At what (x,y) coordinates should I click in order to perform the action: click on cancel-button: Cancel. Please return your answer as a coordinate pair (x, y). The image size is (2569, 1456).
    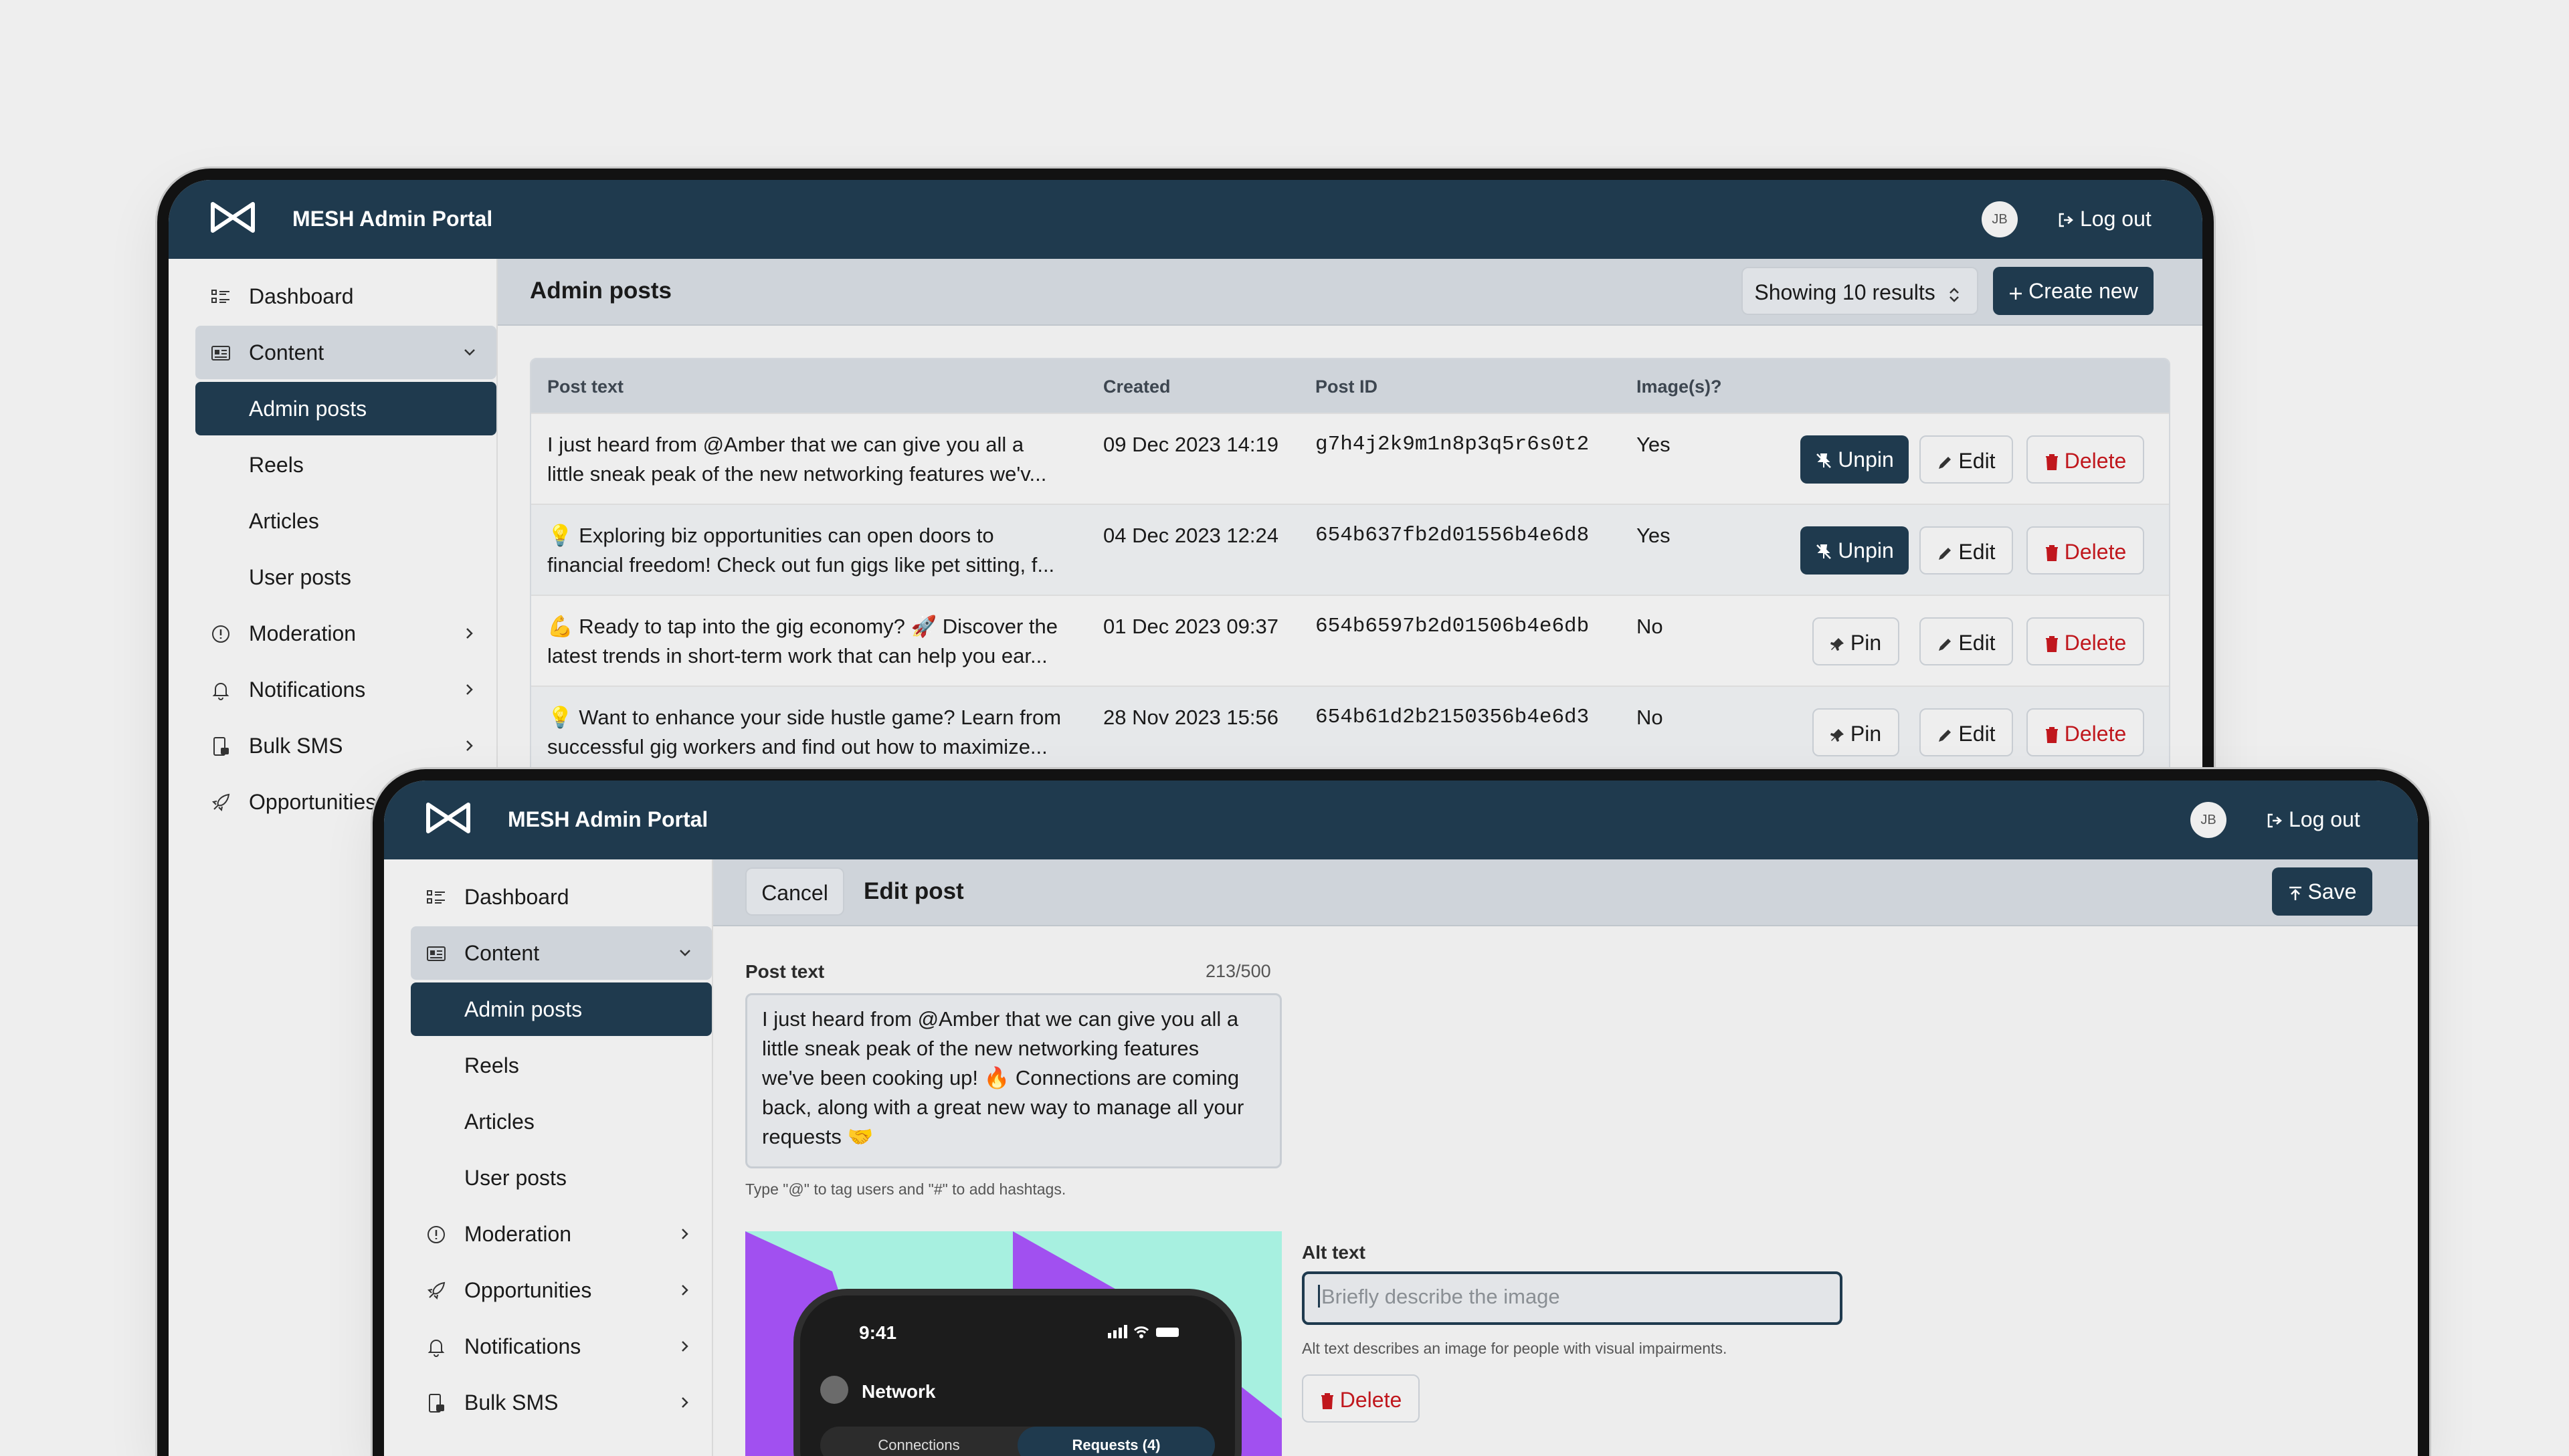
    Looking at the image, I should click on (795, 891).